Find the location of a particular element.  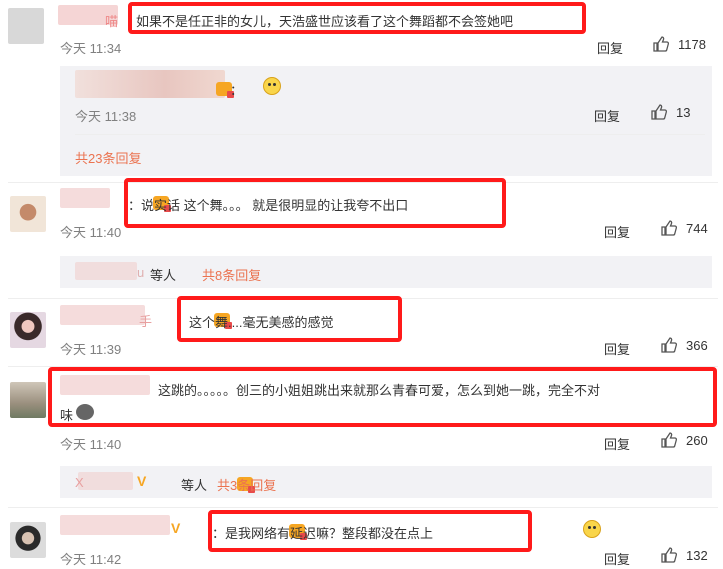

more-replies-link: 共3条回复 is located at coordinates (246, 484).